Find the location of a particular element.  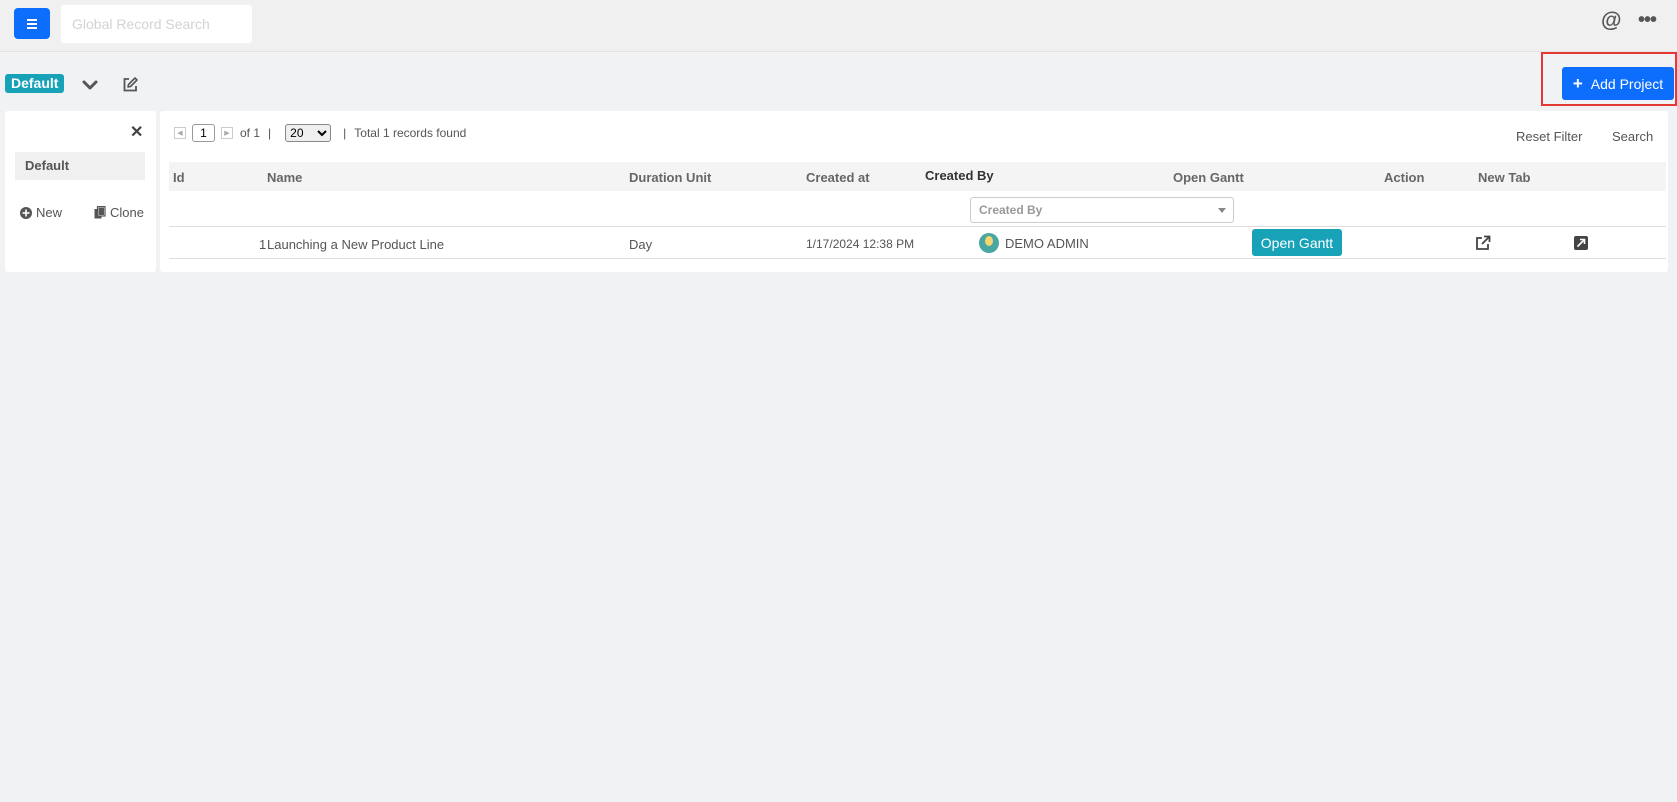

column-header-new-tab: New Tab is located at coordinates (1504, 177).